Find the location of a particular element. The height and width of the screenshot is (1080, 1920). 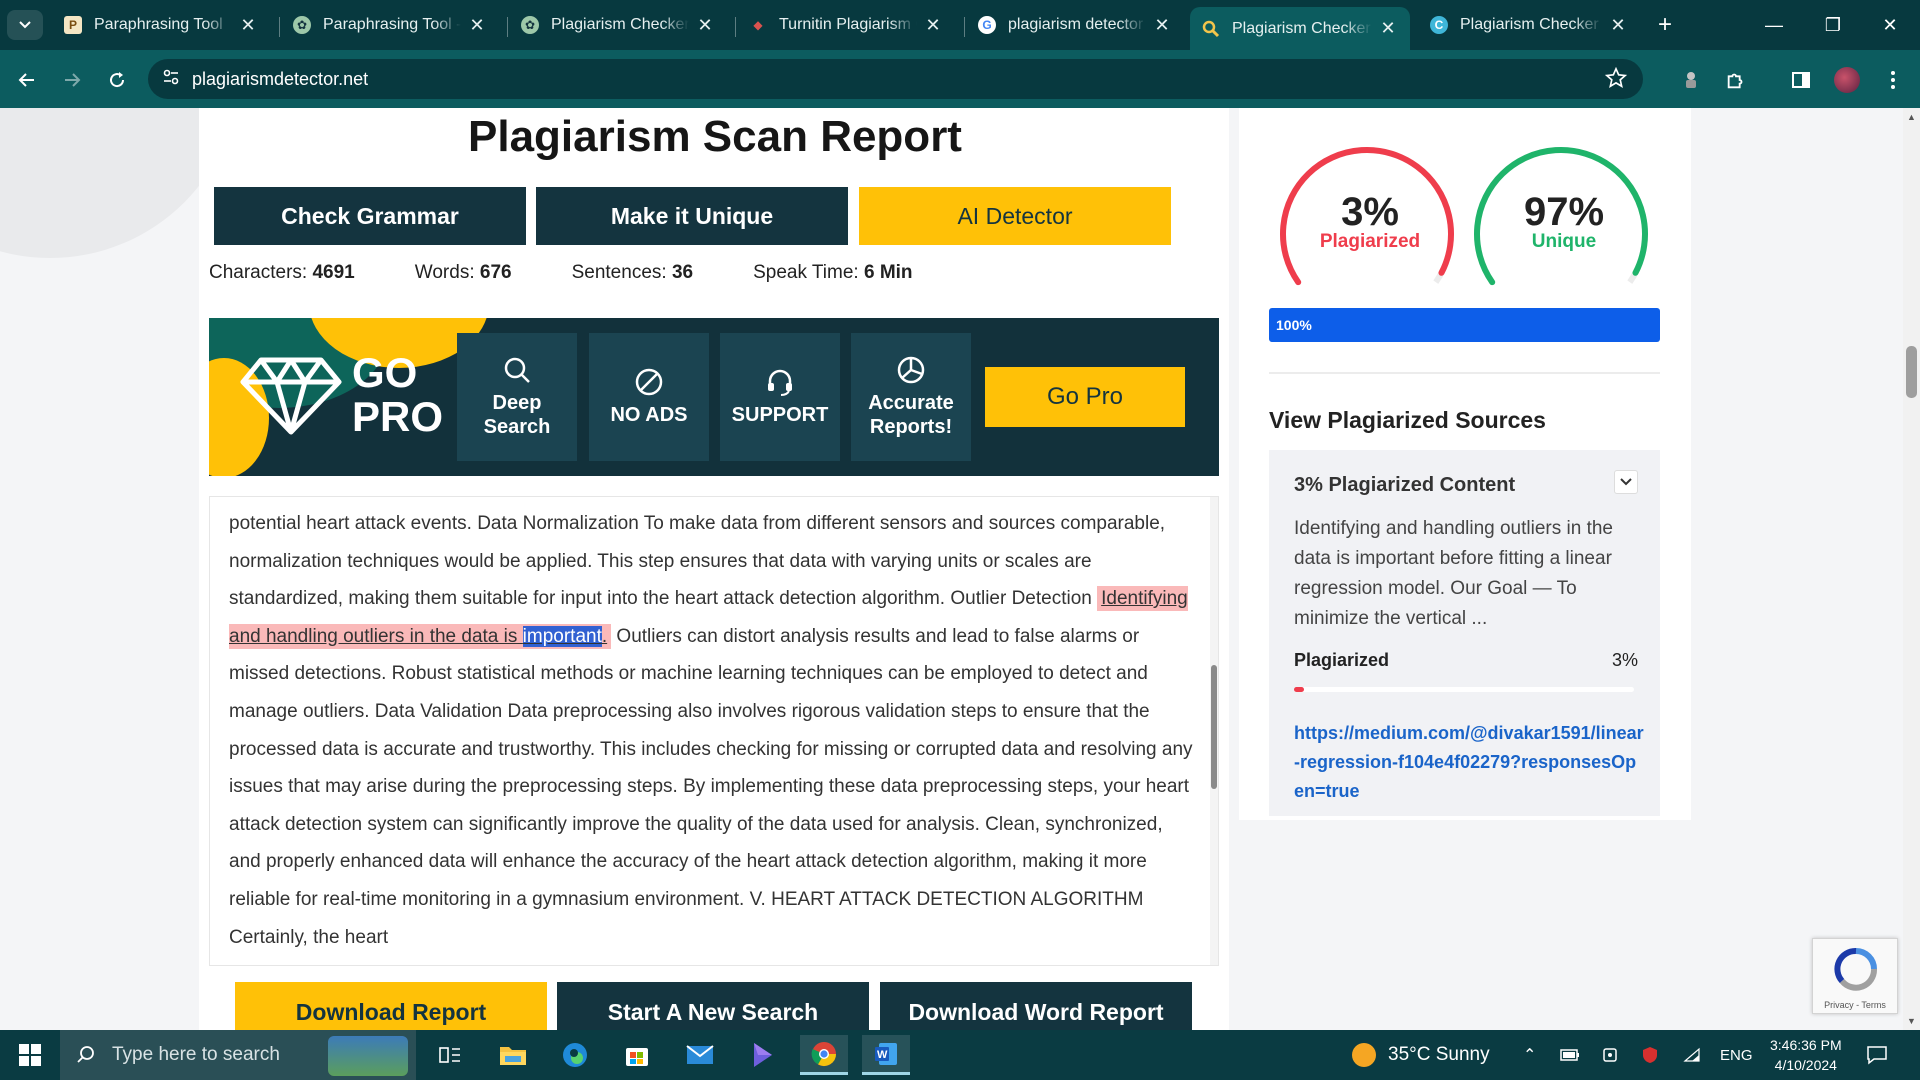

text-scrollbar is located at coordinates (1214, 731).